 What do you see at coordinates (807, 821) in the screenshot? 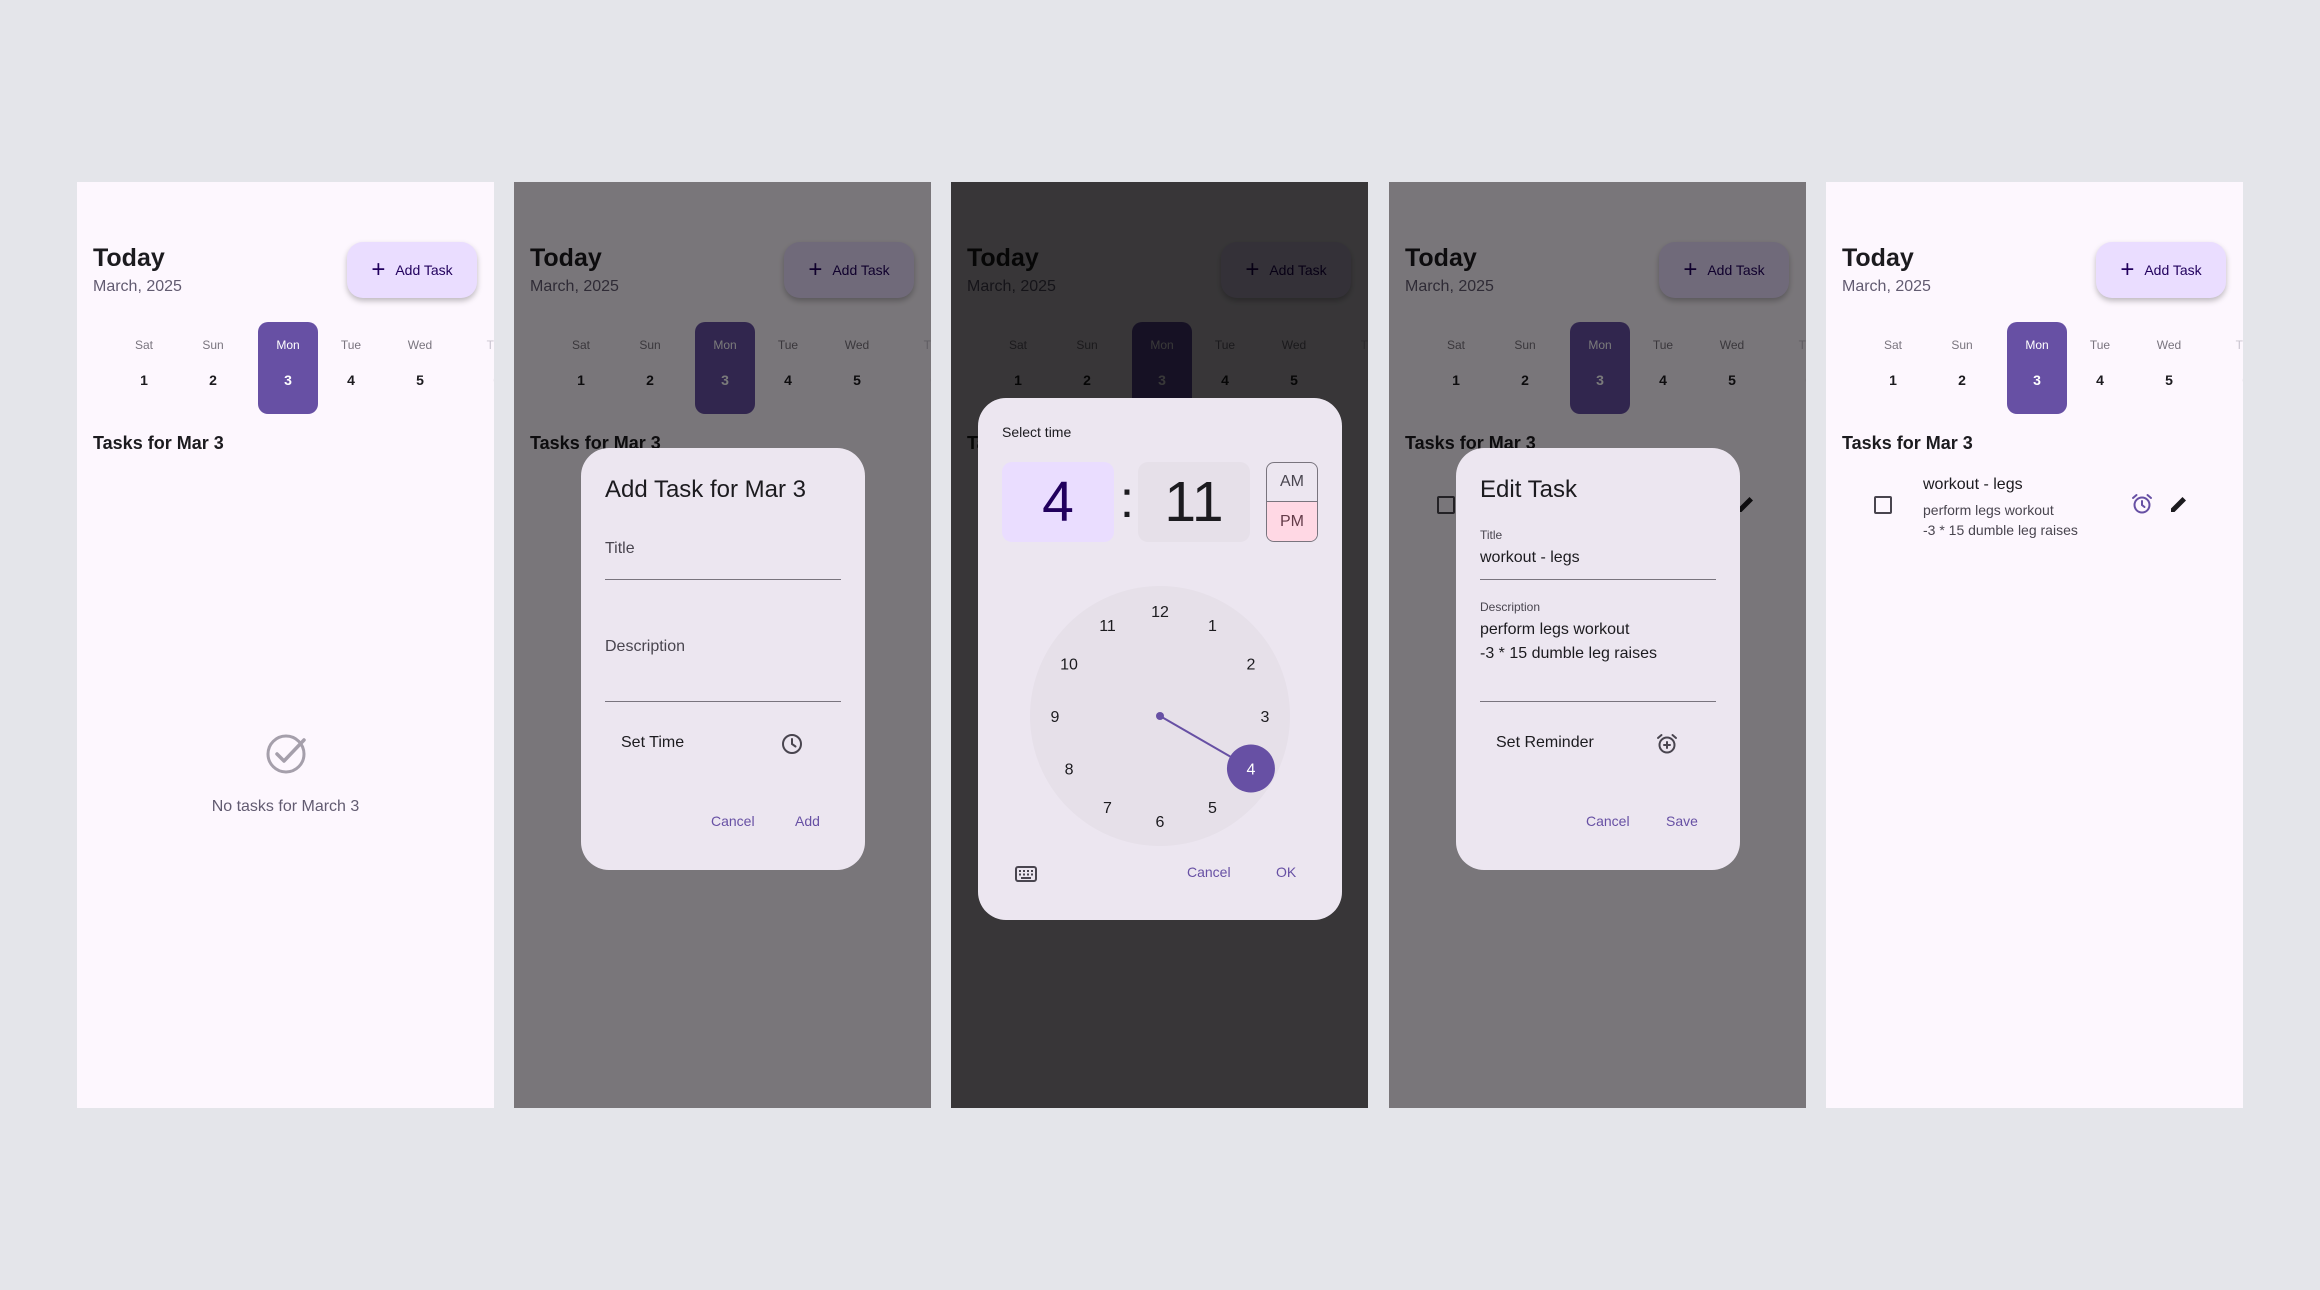
I see `add-button: Add` at bounding box center [807, 821].